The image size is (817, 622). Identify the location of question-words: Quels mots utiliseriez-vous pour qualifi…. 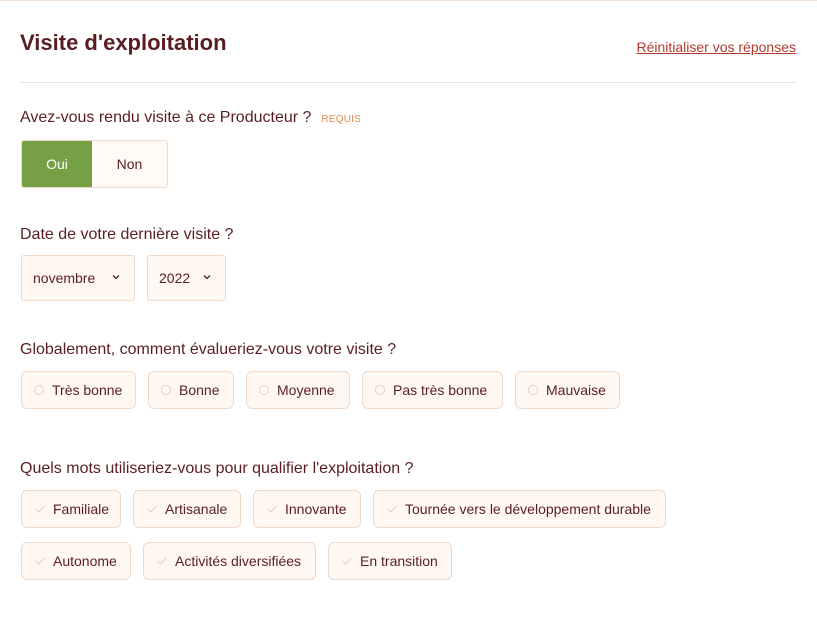
(216, 469).